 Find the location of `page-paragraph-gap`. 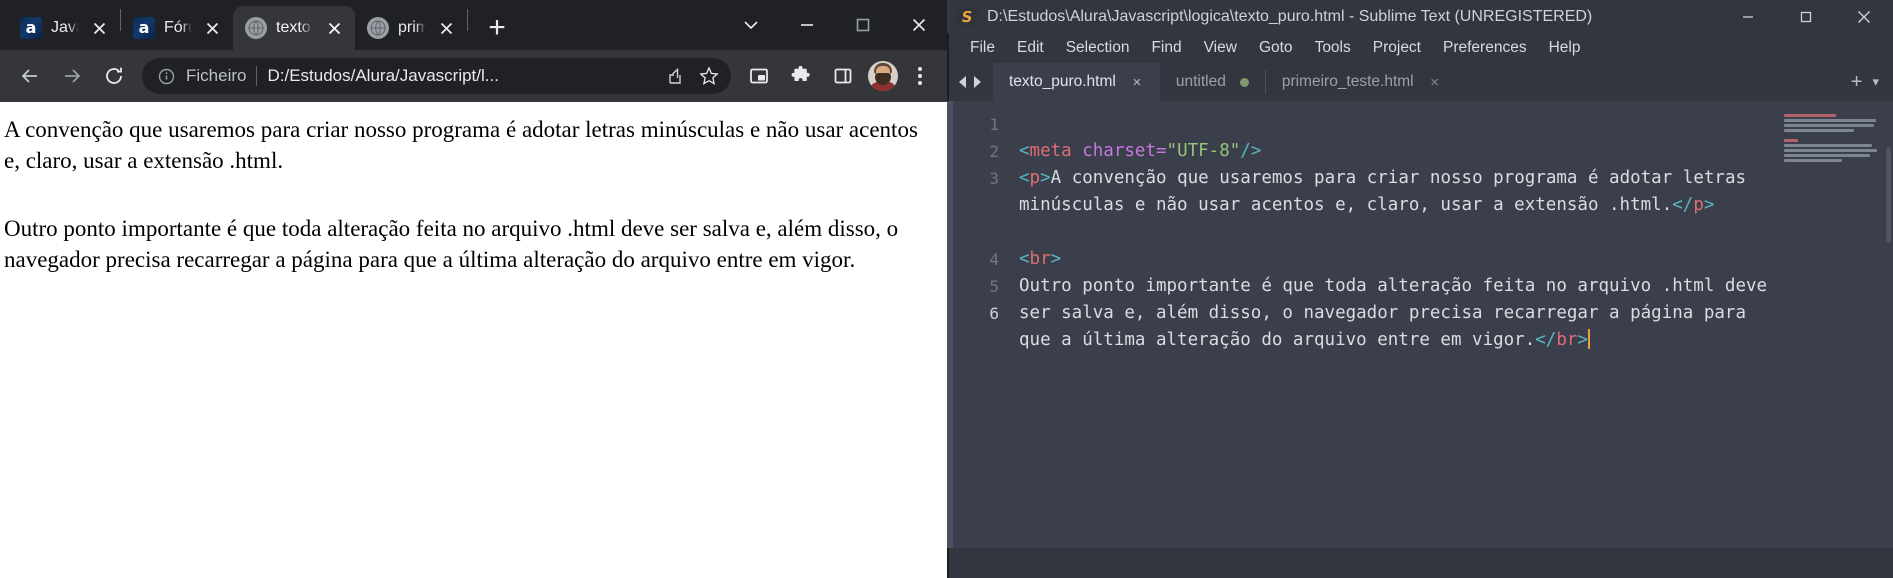

page-paragraph-gap is located at coordinates (466, 195).